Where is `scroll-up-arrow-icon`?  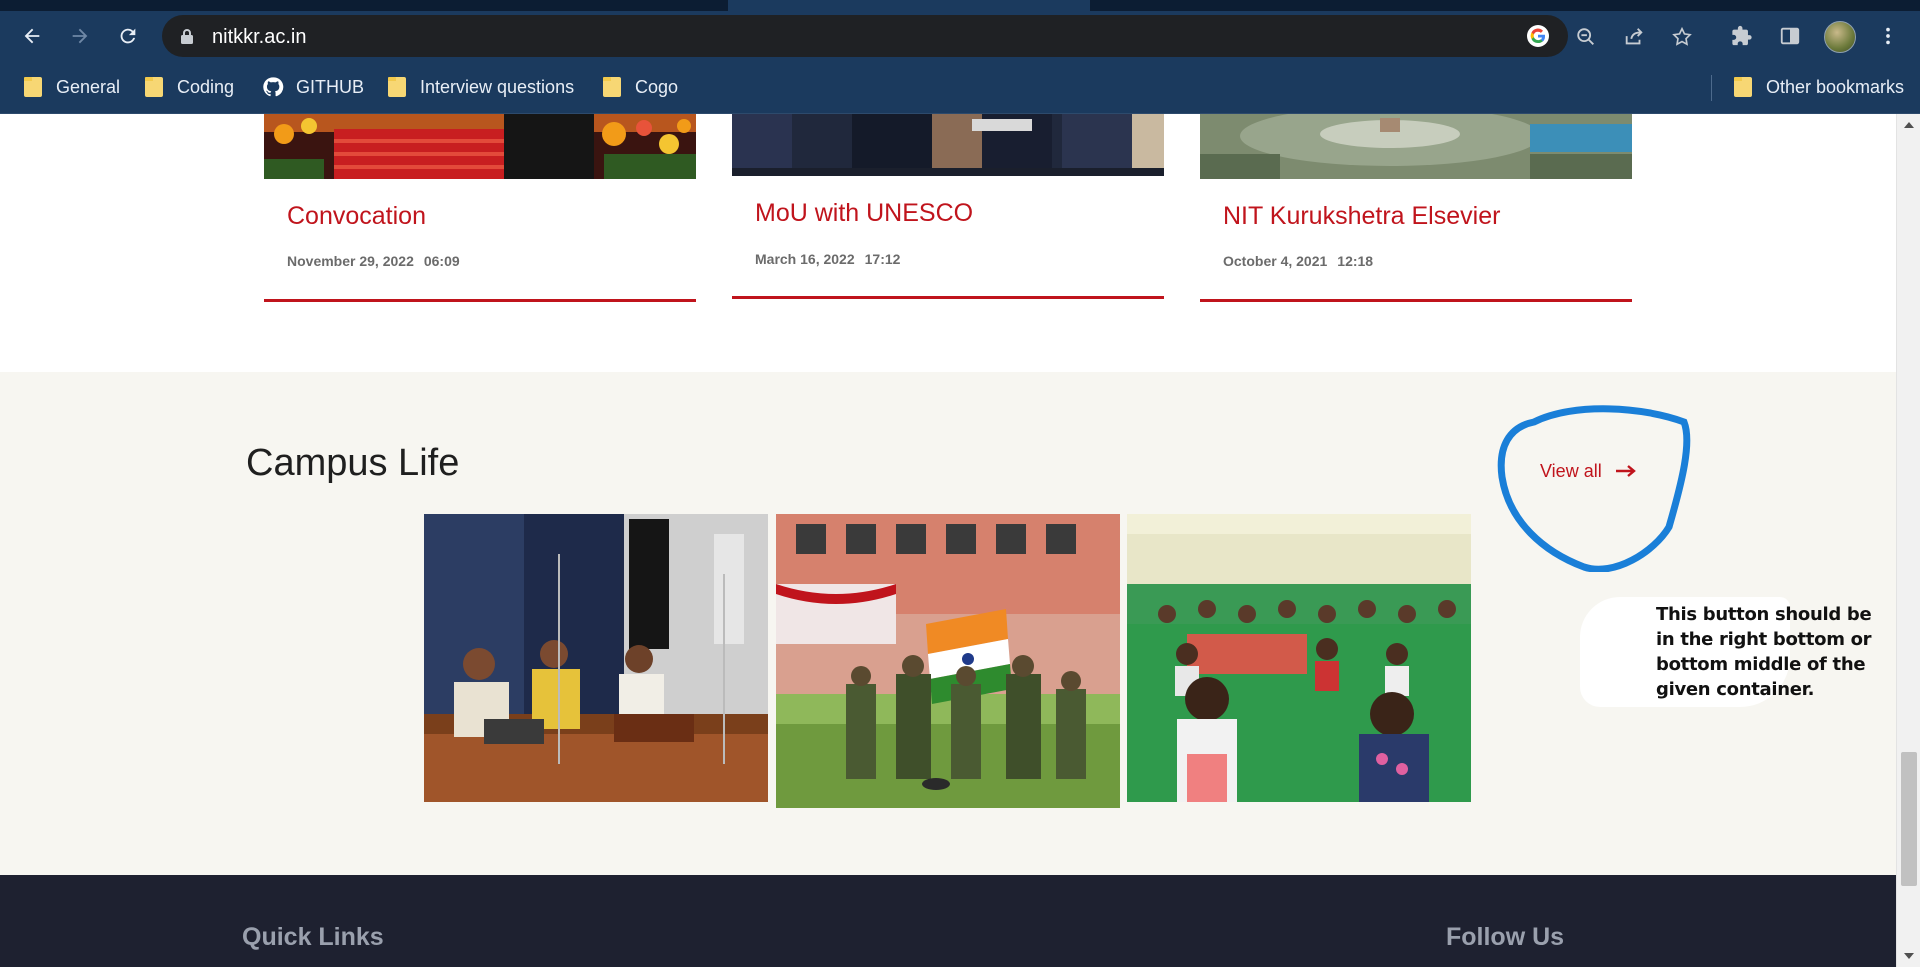
scroll-up-arrow-icon is located at coordinates (1909, 125).